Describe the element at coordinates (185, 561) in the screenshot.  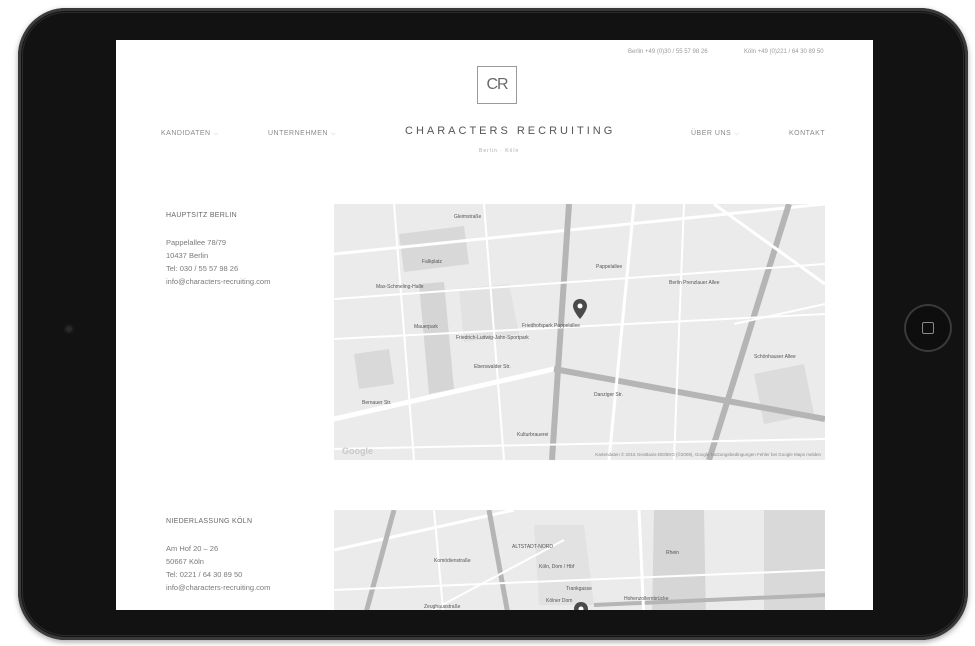
I see `office-city-koeln: 50667 Köln` at that location.